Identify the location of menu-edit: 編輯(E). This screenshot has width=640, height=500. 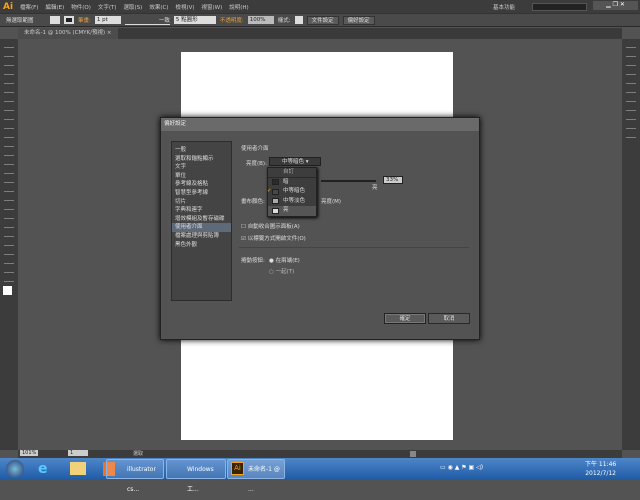
(54, 7).